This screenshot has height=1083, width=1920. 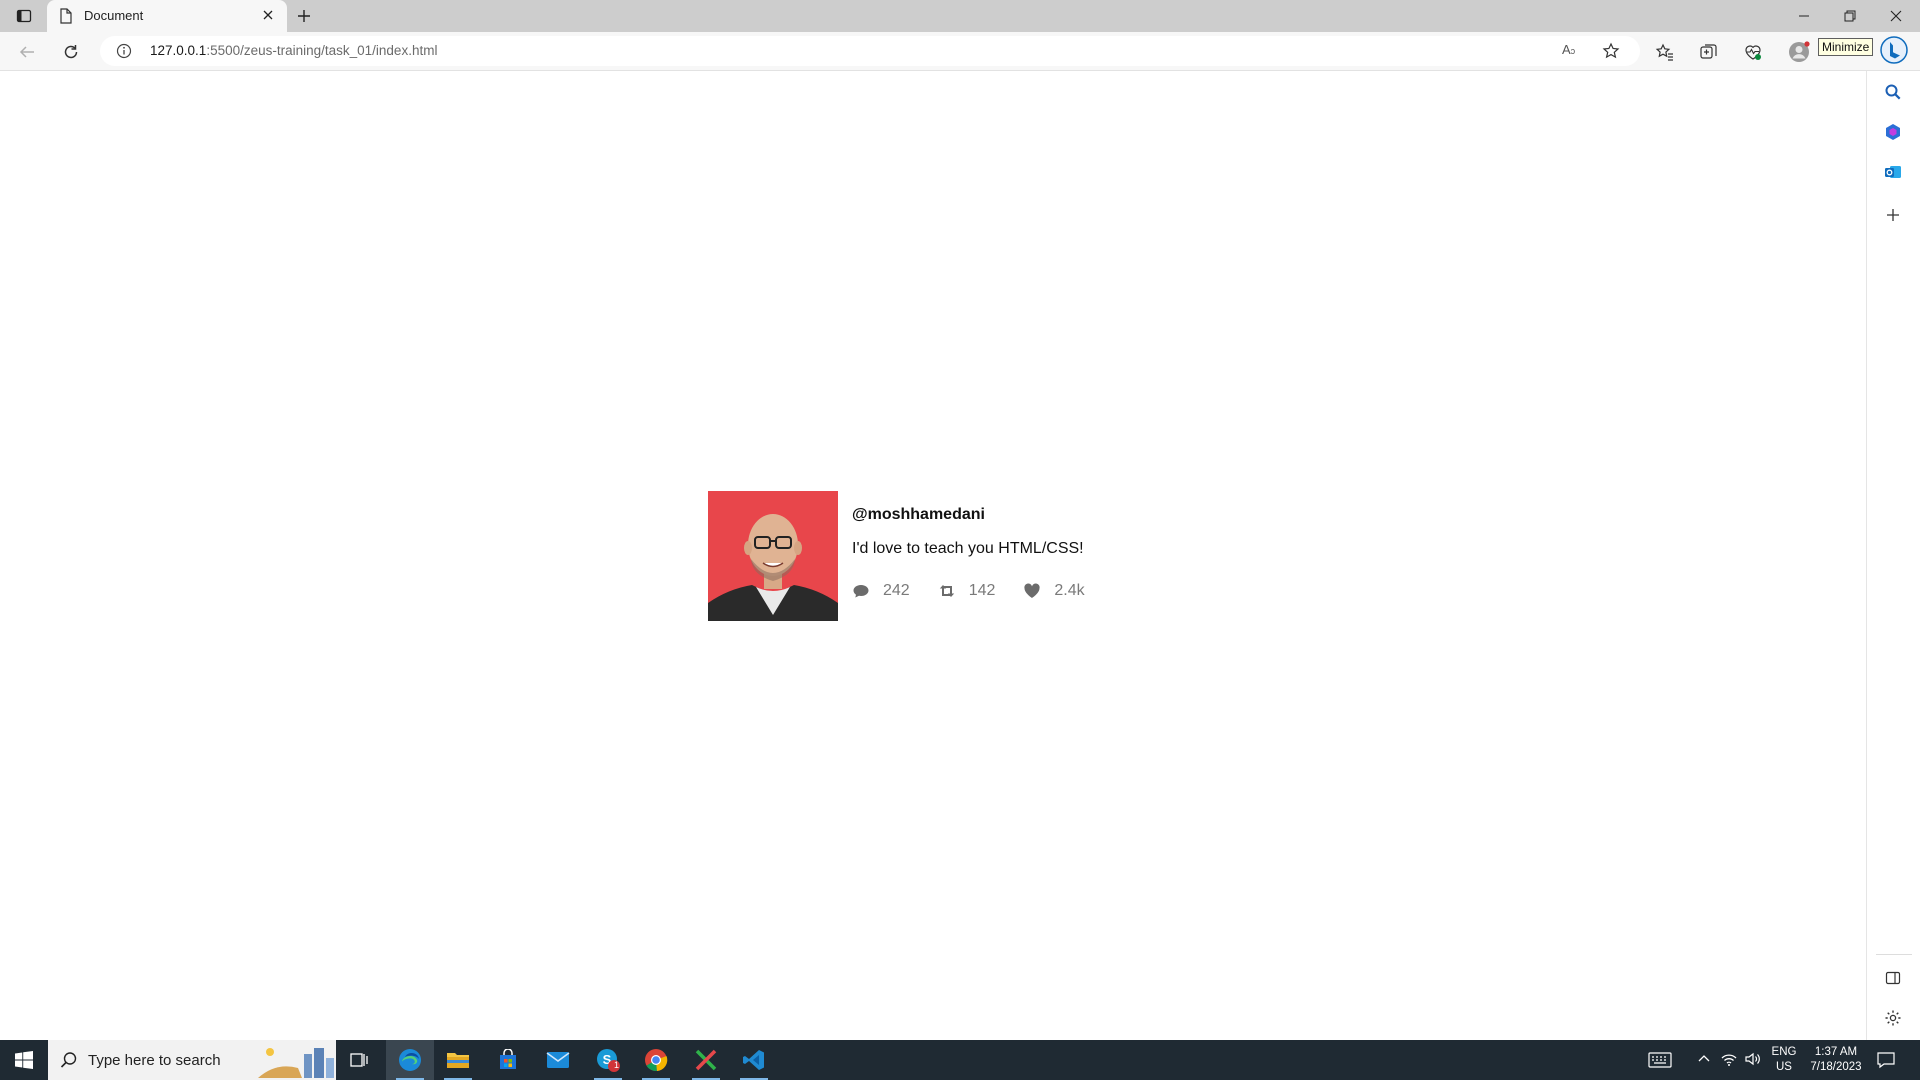 What do you see at coordinates (66, 18) in the screenshot?
I see `page-icon` at bounding box center [66, 18].